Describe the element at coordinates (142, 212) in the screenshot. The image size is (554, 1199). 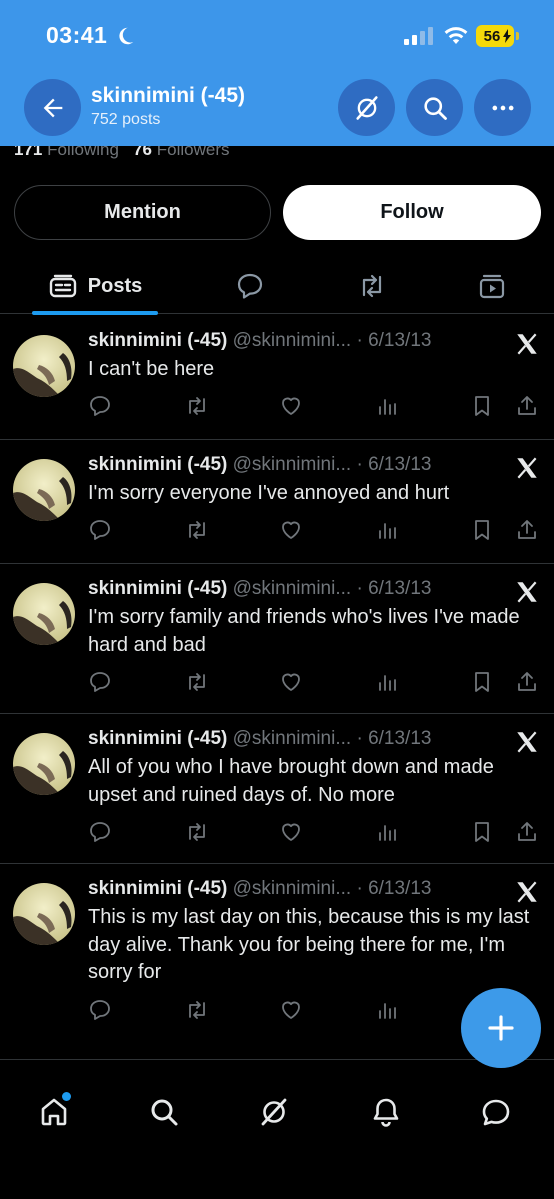
I see `mention-button: Mention` at that location.